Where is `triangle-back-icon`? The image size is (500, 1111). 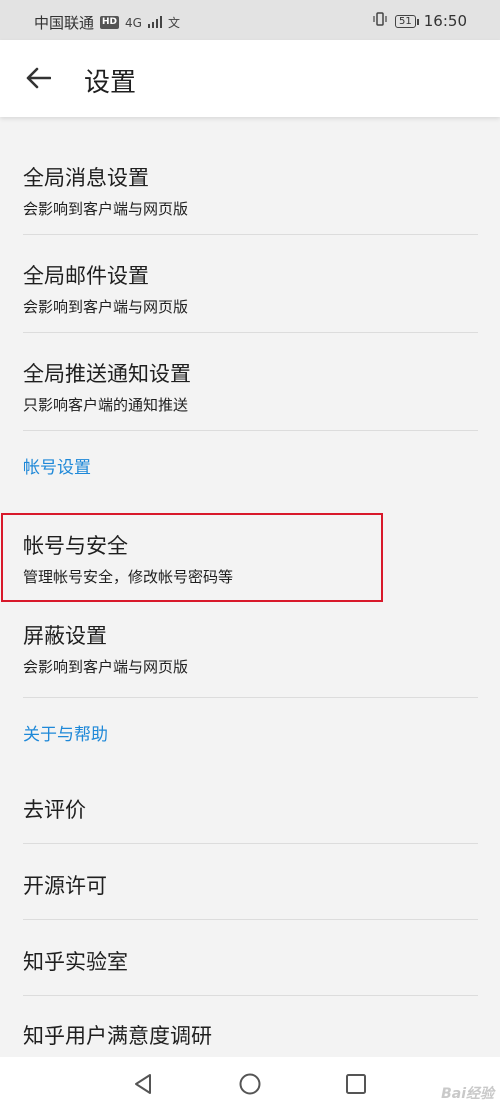
triangle-back-icon is located at coordinates (143, 1087).